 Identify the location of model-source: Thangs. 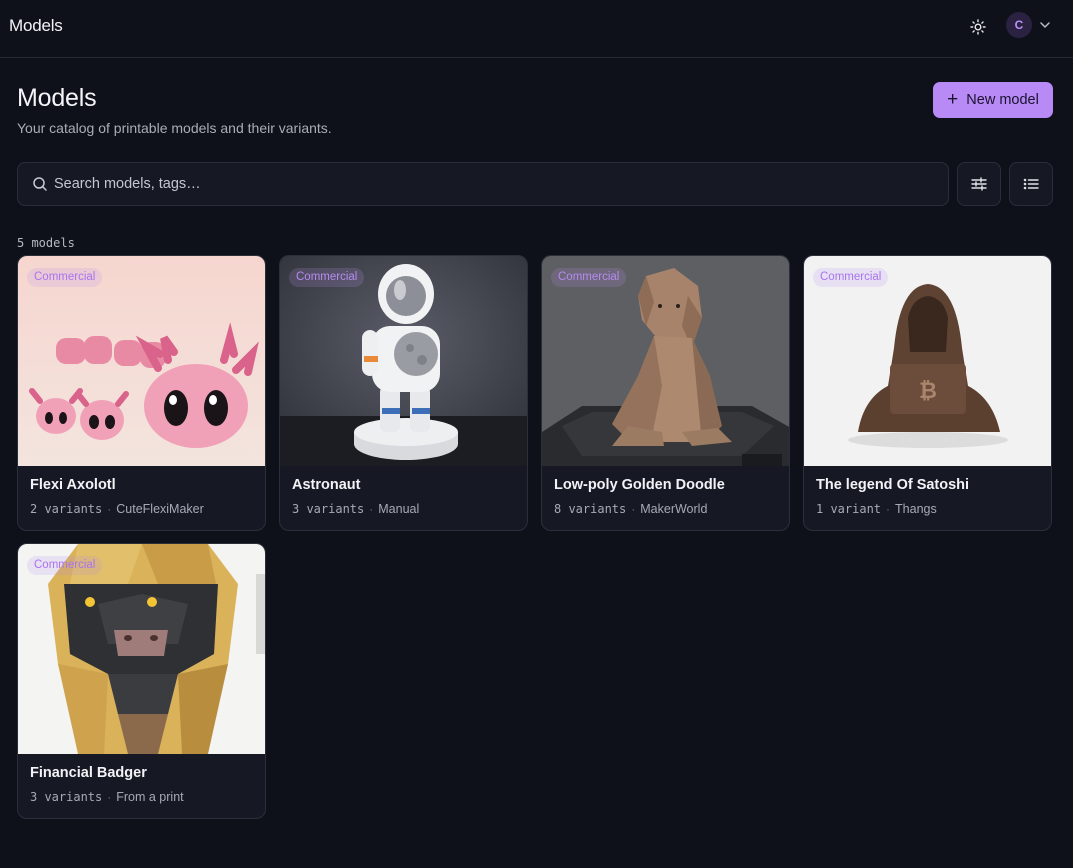
(916, 509).